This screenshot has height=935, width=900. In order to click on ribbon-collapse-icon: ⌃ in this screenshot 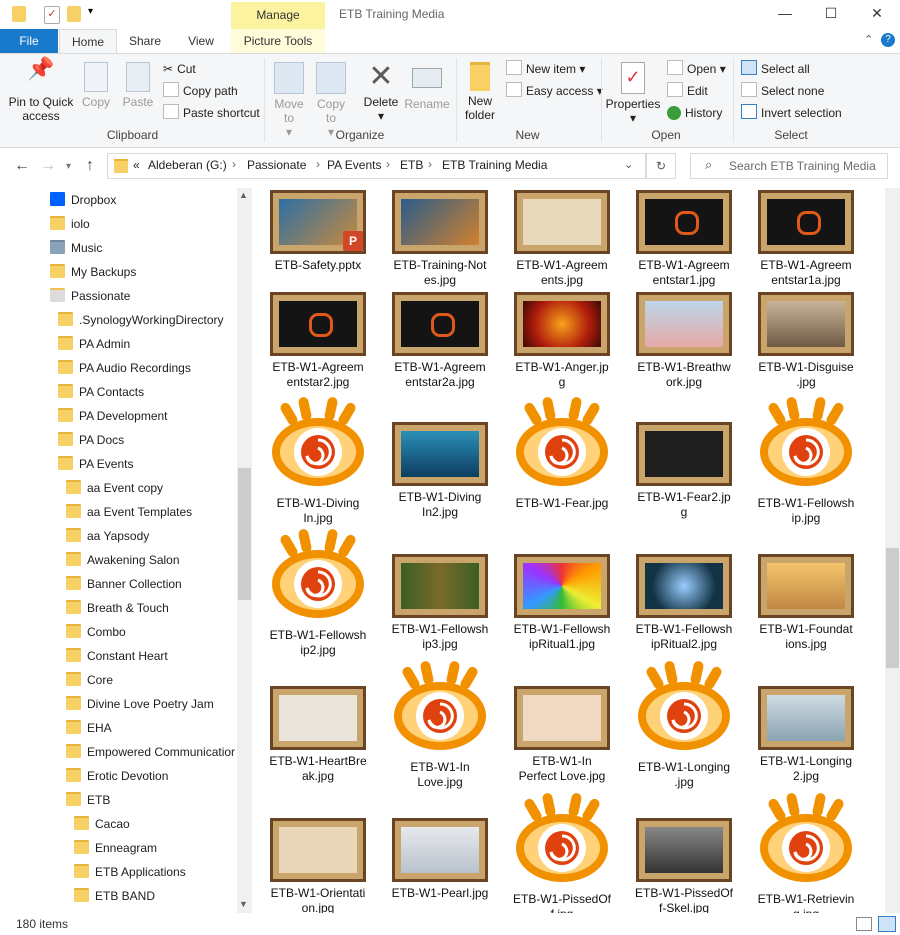, I will do `click(868, 39)`.